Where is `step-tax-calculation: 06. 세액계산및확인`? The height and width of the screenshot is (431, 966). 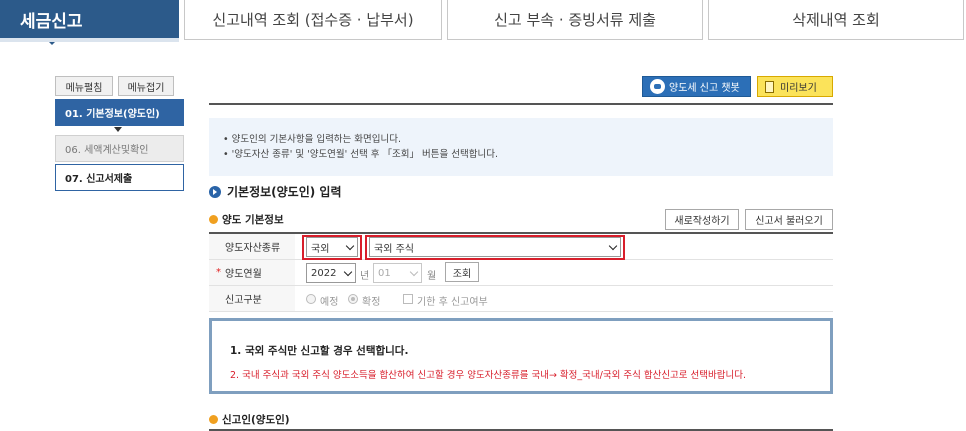 step-tax-calculation: 06. 세액계산및확인 is located at coordinates (119, 148).